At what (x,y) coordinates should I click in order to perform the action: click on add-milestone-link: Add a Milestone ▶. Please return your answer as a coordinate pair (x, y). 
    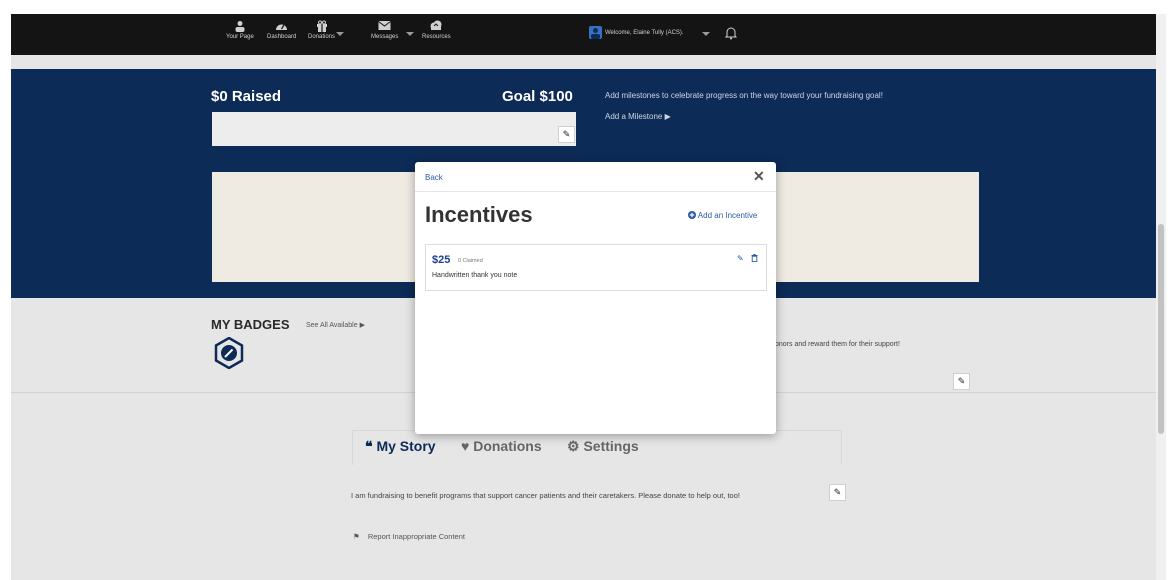
    Looking at the image, I should click on (638, 116).